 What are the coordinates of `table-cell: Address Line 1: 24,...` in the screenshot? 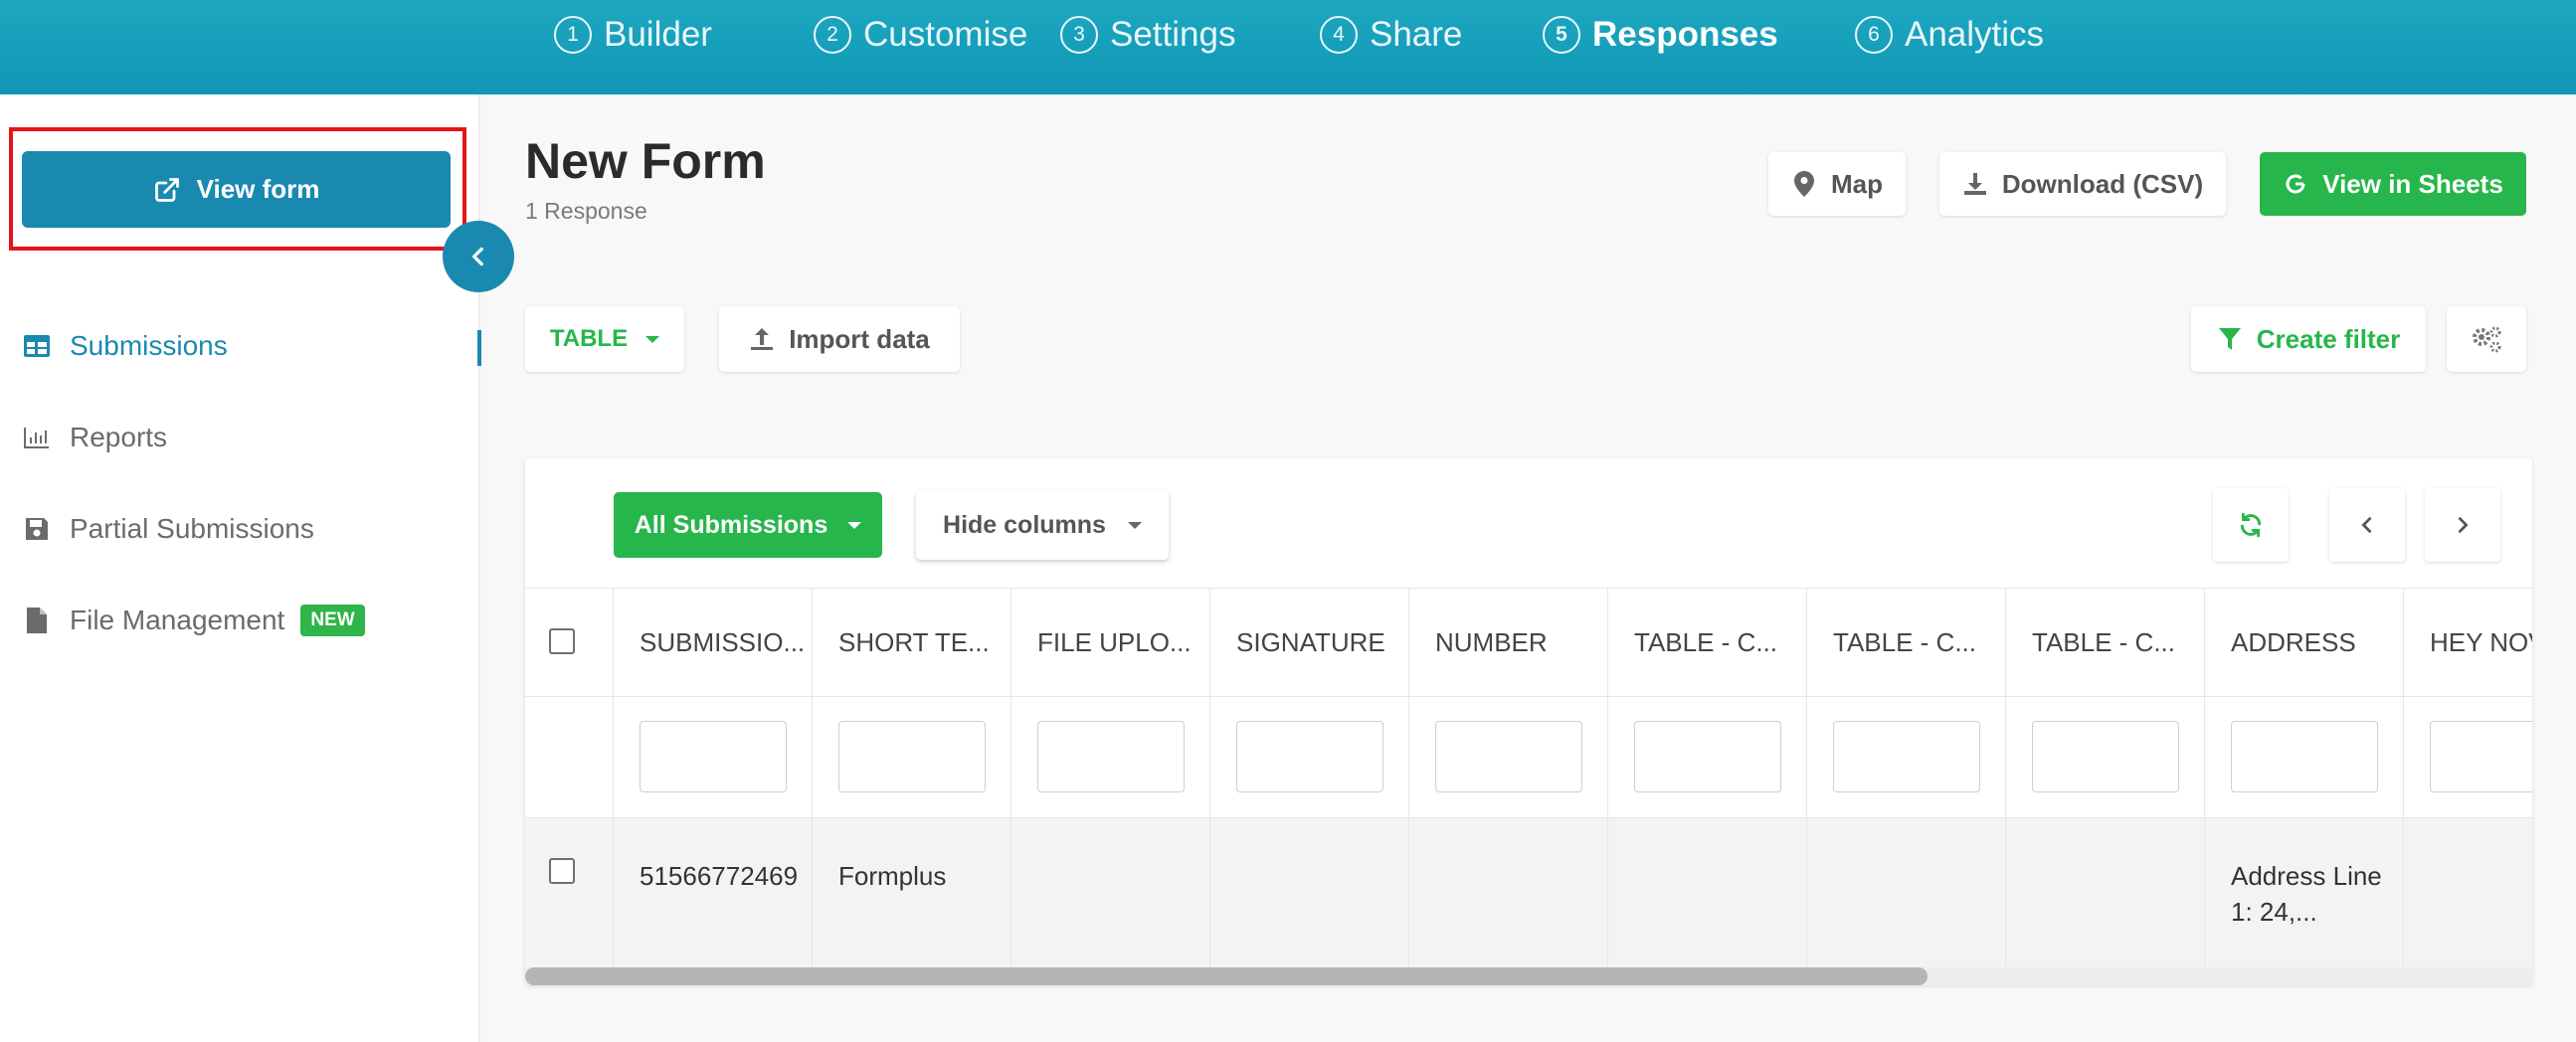 It's located at (2304, 892).